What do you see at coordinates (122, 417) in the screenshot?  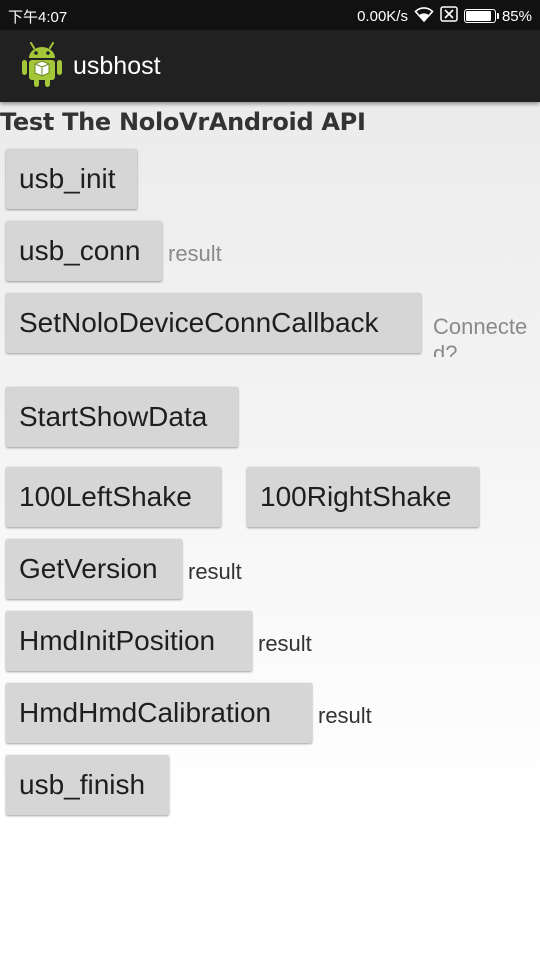 I see `start-show-data-button: StartShowData` at bounding box center [122, 417].